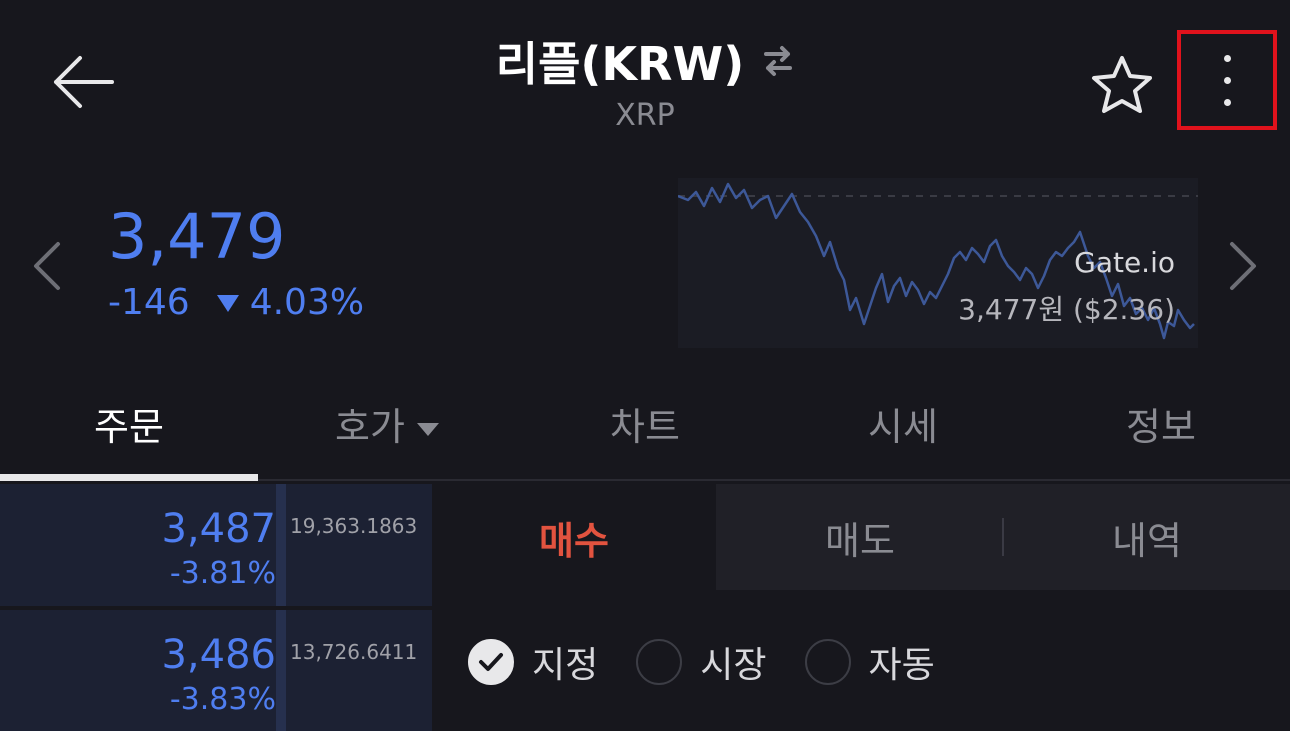 This screenshot has height=731, width=1290. I want to click on coin-title: 리플(KRW), so click(620, 61).